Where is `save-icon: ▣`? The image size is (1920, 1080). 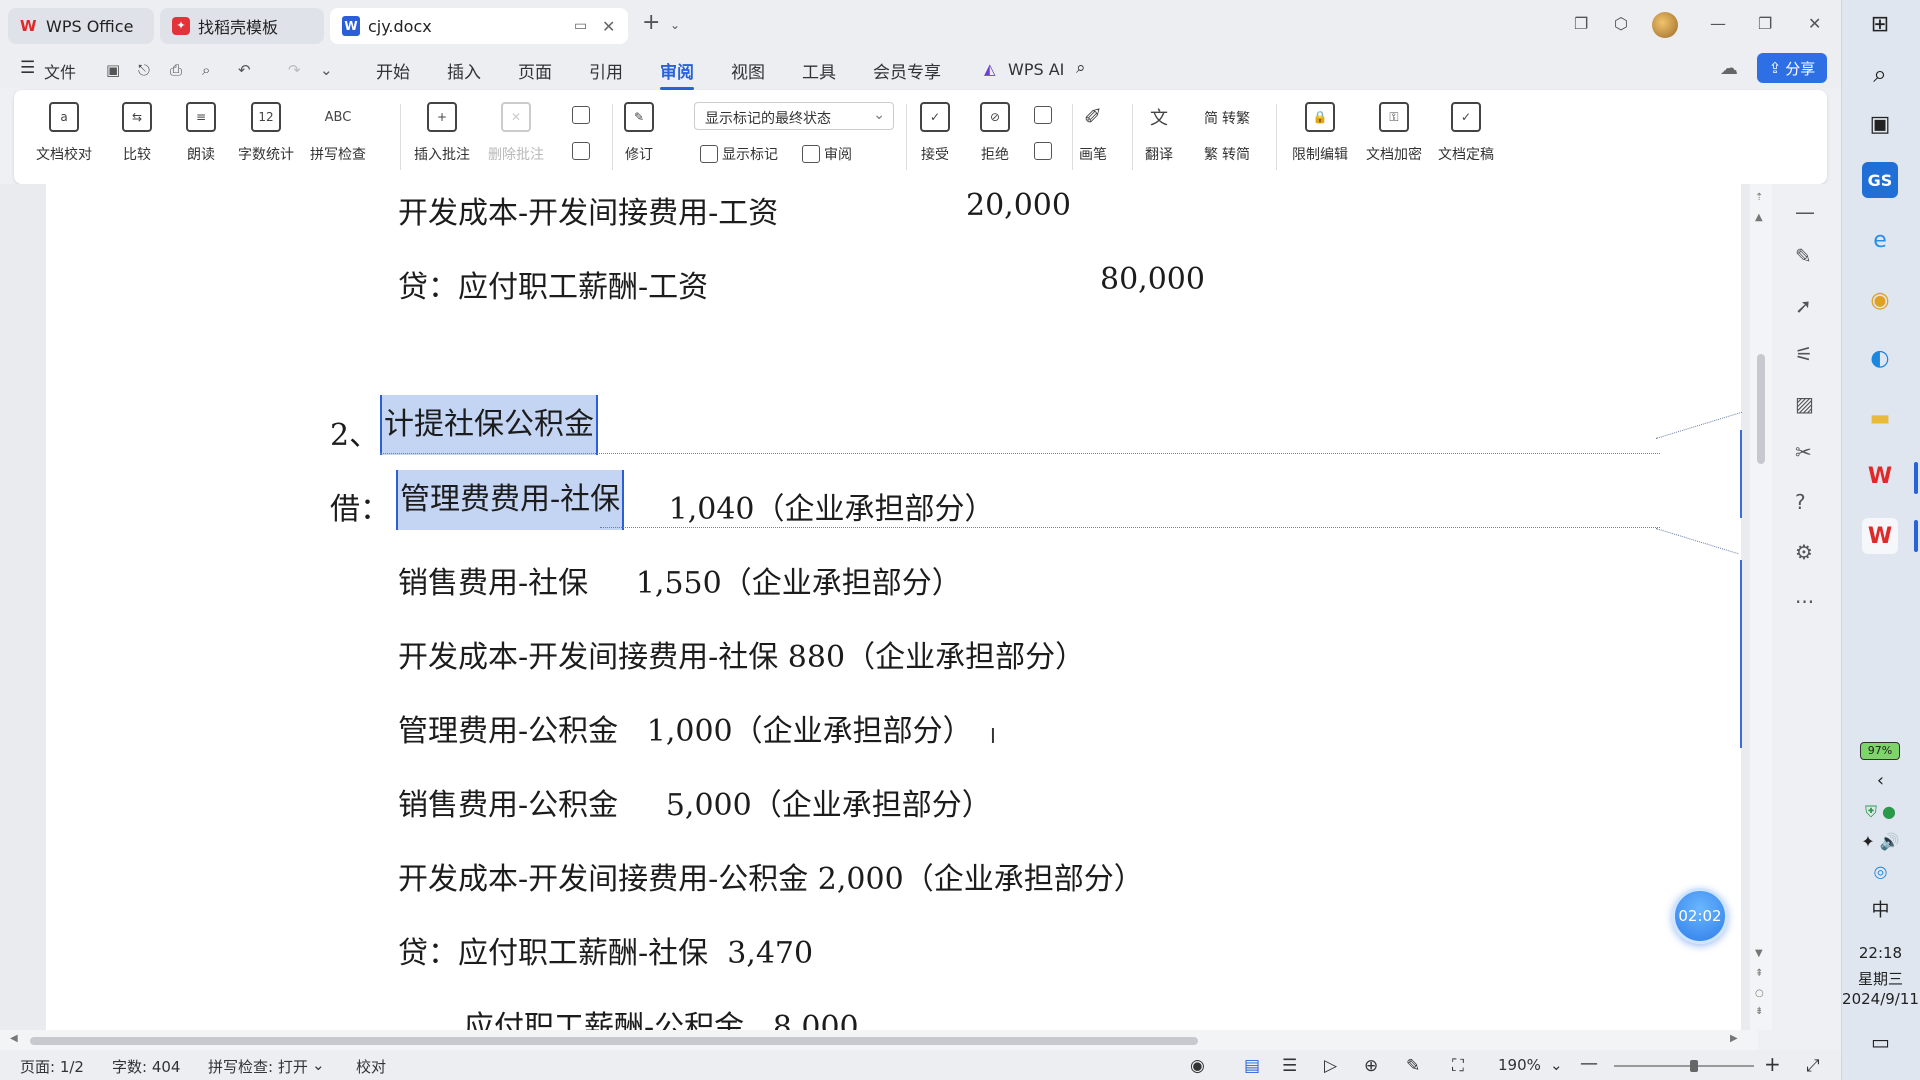 save-icon: ▣ is located at coordinates (113, 70).